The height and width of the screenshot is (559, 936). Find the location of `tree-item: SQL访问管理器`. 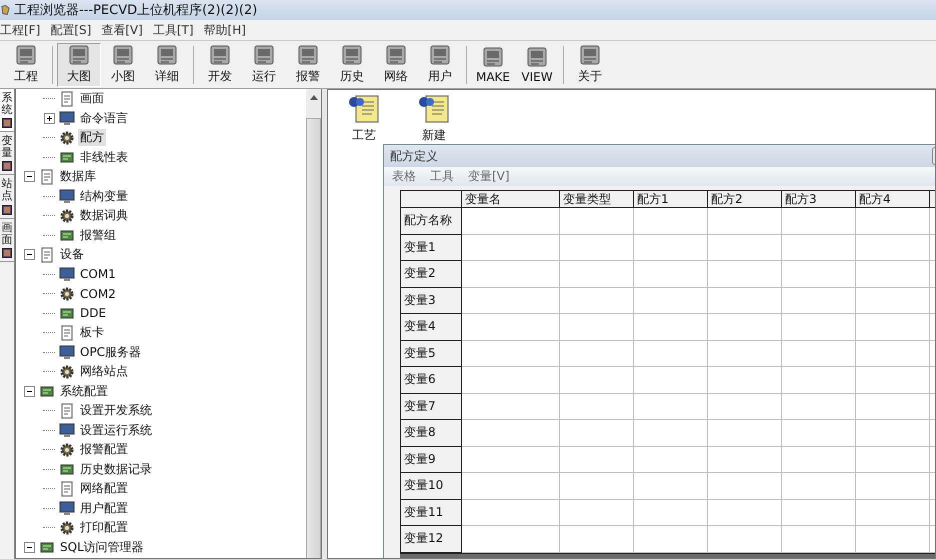

tree-item: SQL访问管理器 is located at coordinates (102, 547).